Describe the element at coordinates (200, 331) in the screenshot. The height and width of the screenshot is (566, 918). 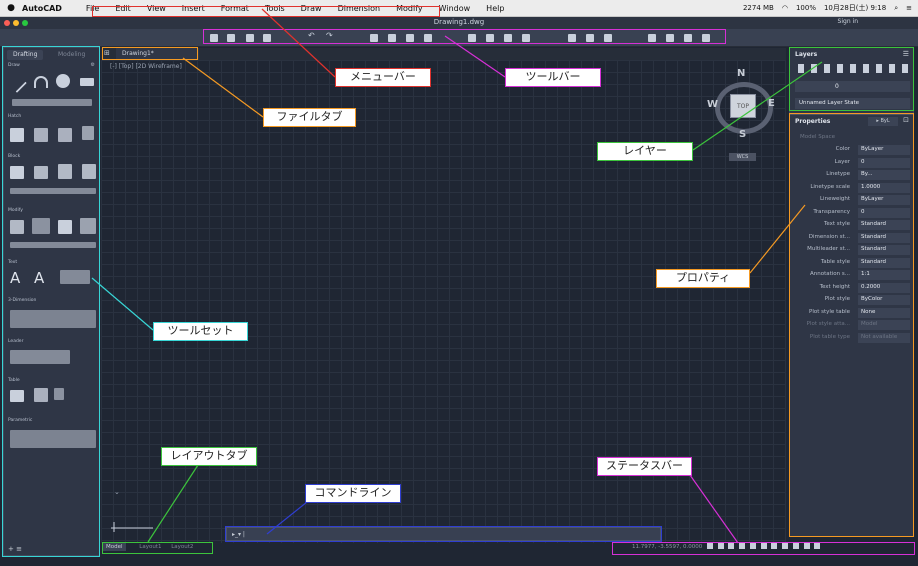
I see `callout-toolset: ツールセット` at that location.